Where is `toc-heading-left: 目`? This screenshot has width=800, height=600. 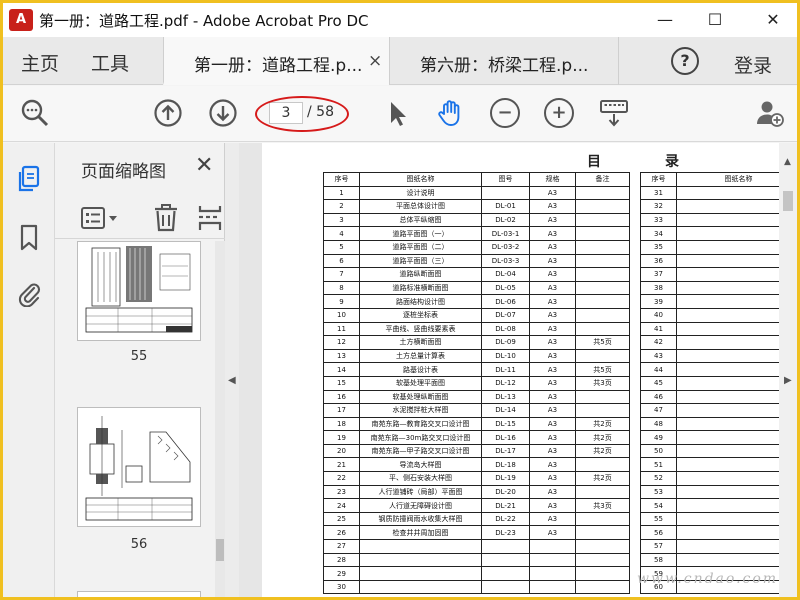 toc-heading-left: 目 is located at coordinates (594, 162).